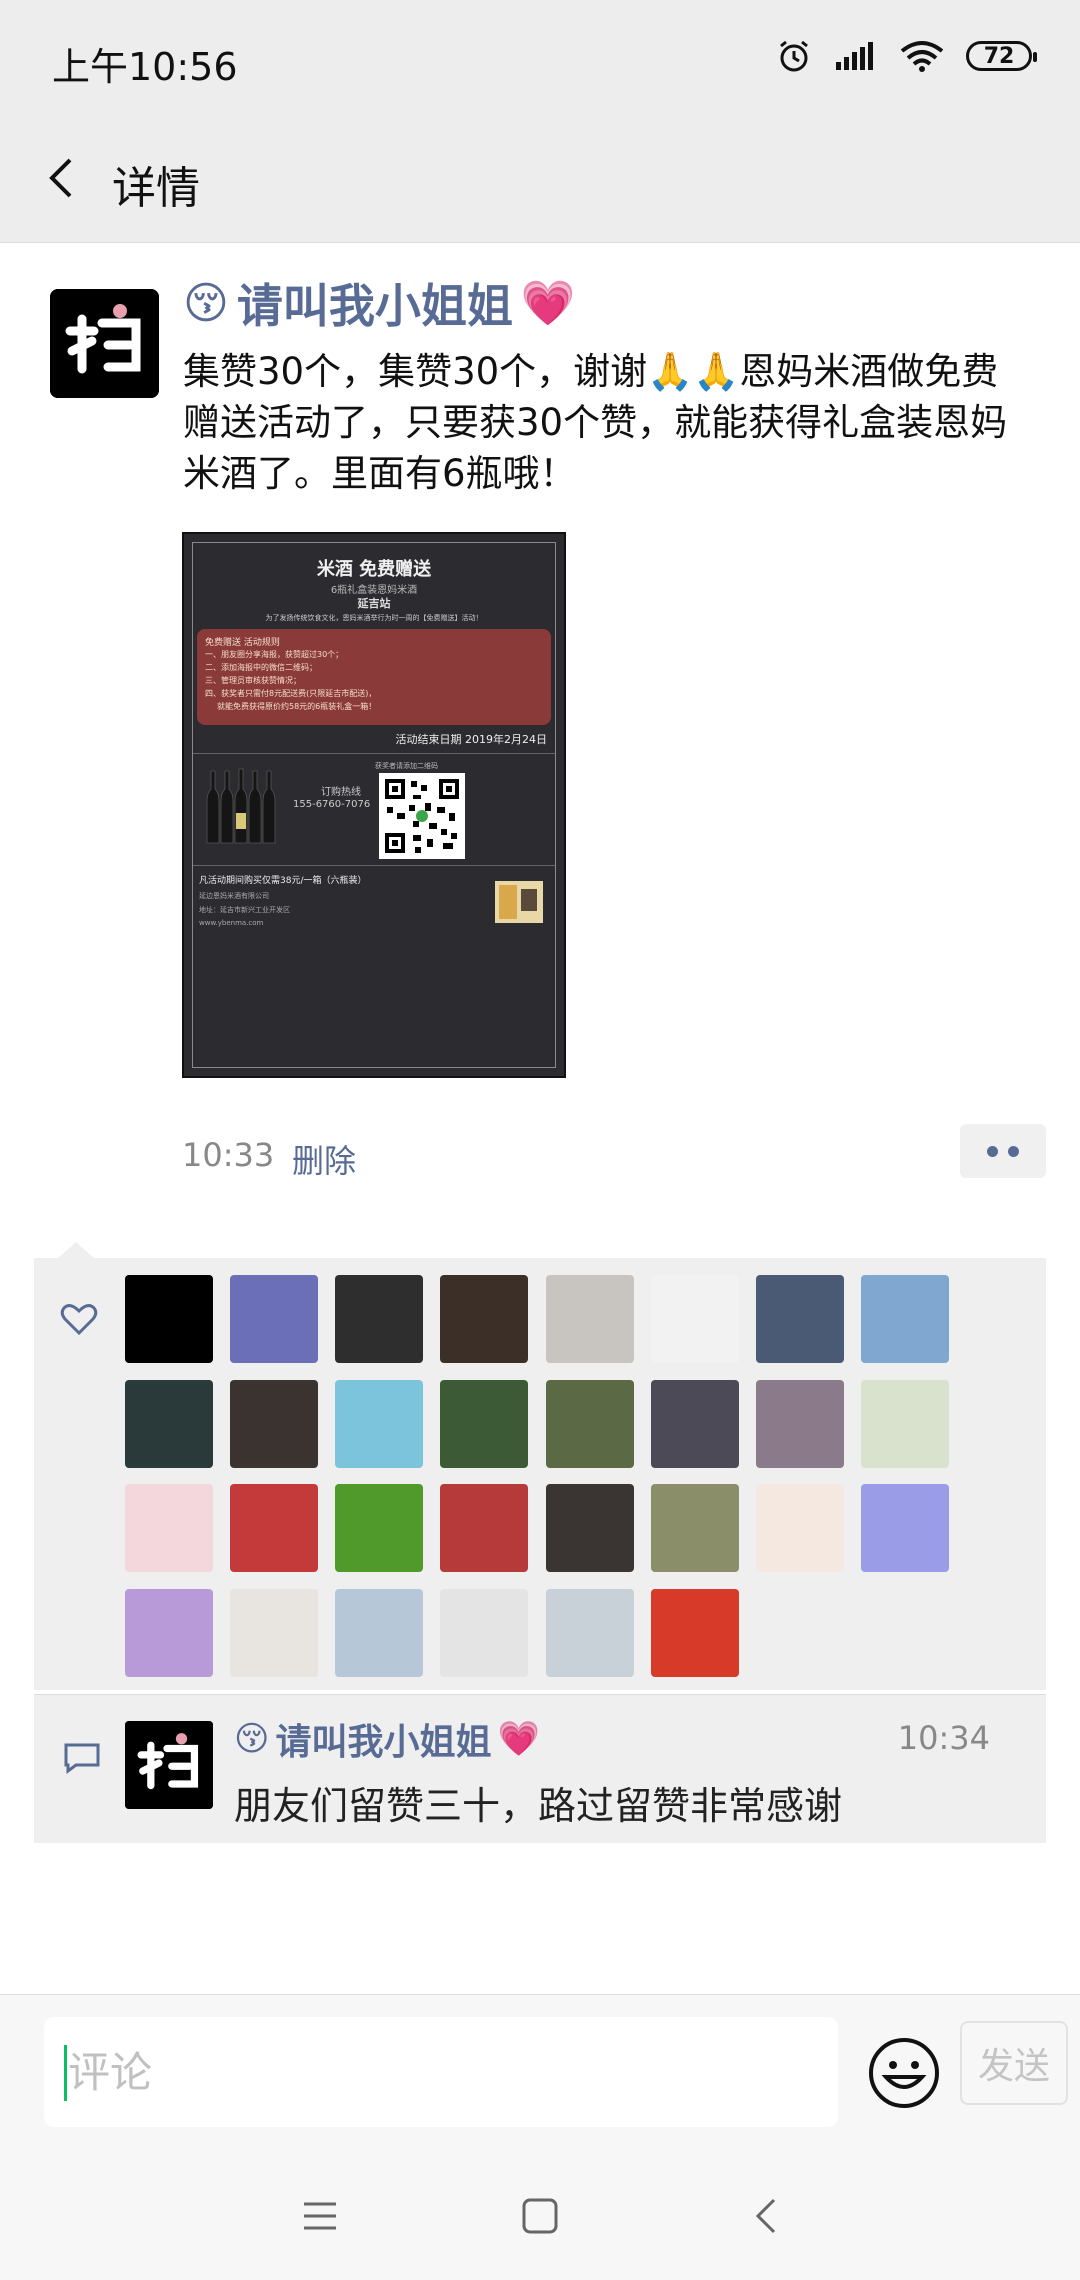 This screenshot has width=1080, height=2280. I want to click on post-author: 😚 请叫我小姐姐 💗, so click(379, 303).